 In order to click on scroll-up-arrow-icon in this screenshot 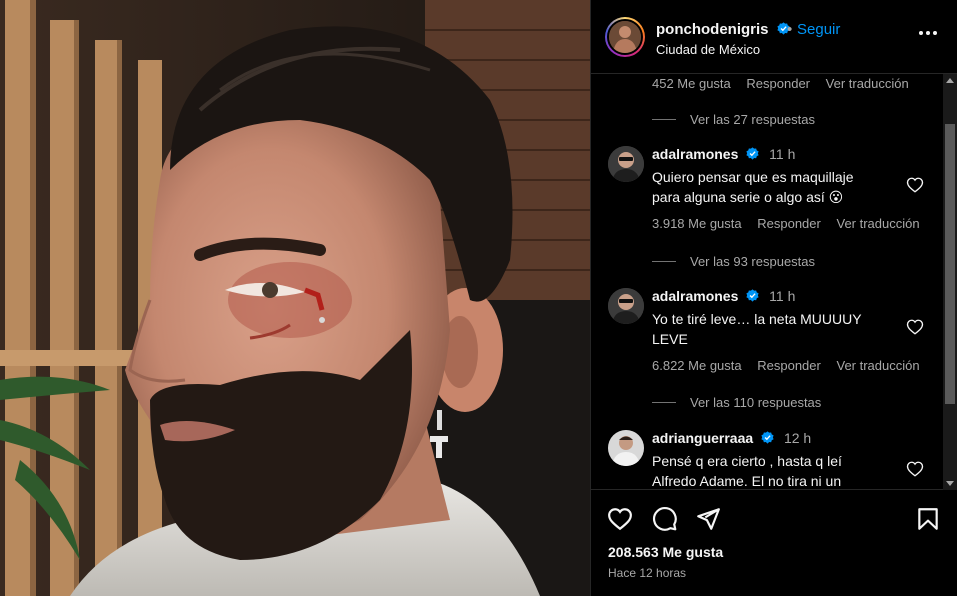, I will do `click(950, 80)`.